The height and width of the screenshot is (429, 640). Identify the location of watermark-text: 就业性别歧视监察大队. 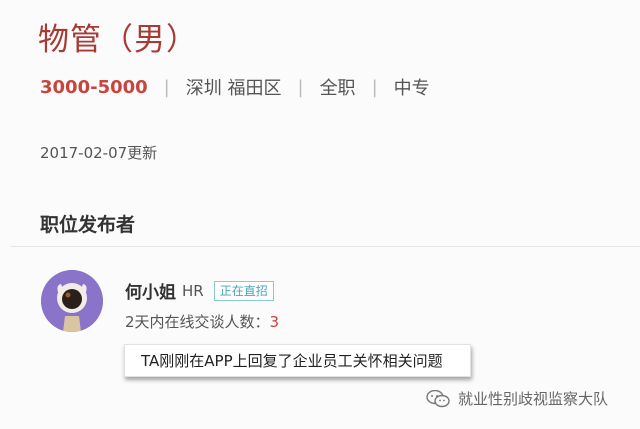
(533, 399).